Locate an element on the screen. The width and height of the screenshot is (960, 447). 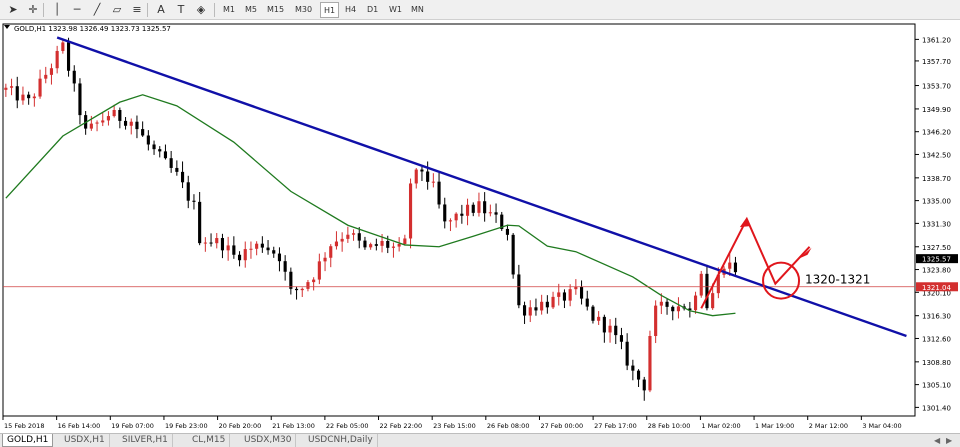
tab-scroll-left-icon: ◀ is located at coordinates (937, 440).